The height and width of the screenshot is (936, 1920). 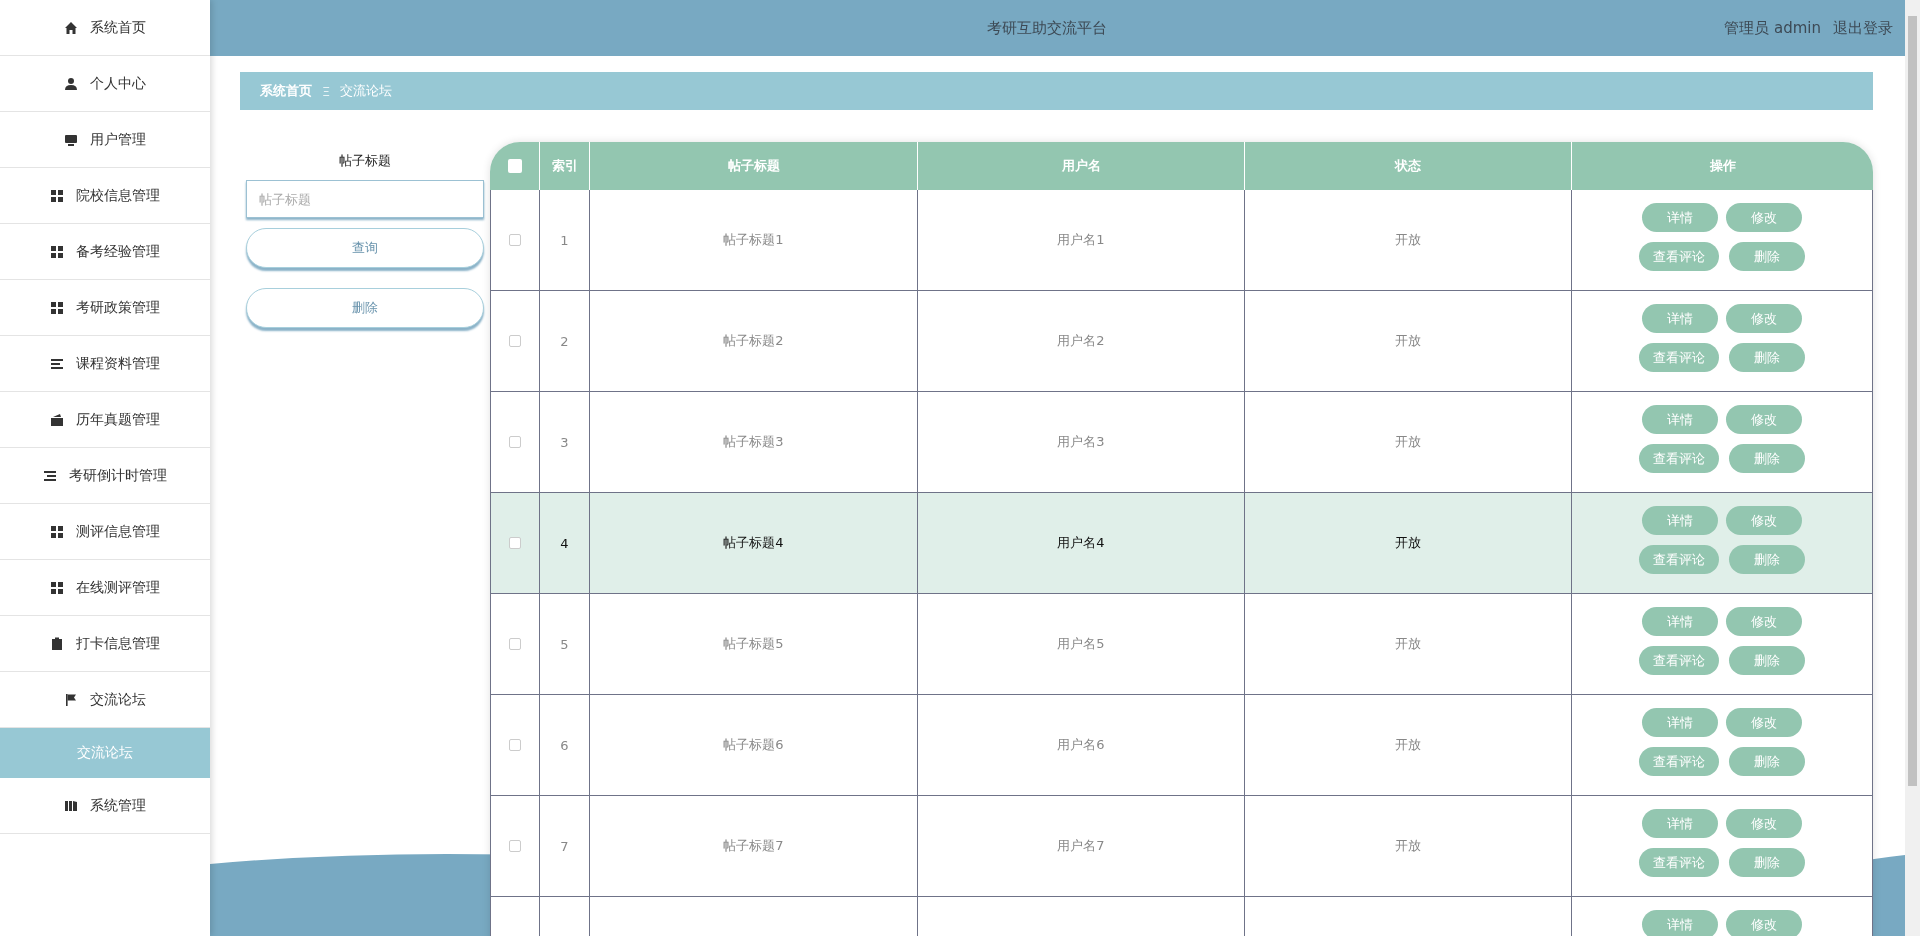 I want to click on column-header: 索引, so click(x=564, y=166).